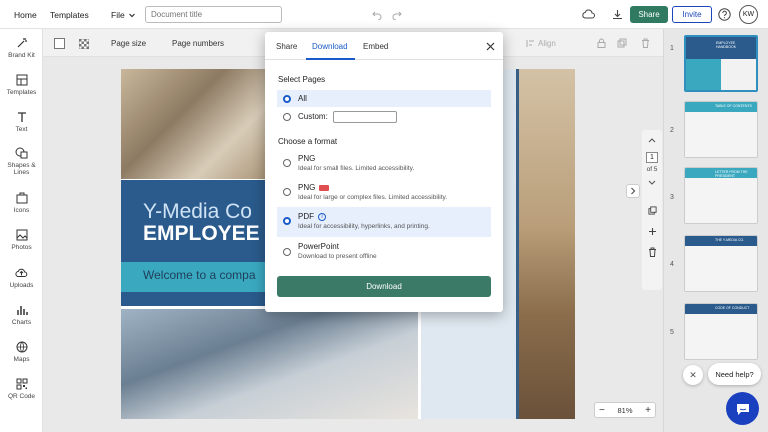 The width and height of the screenshot is (768, 432). I want to click on zoom-out-button: −, so click(602, 410).